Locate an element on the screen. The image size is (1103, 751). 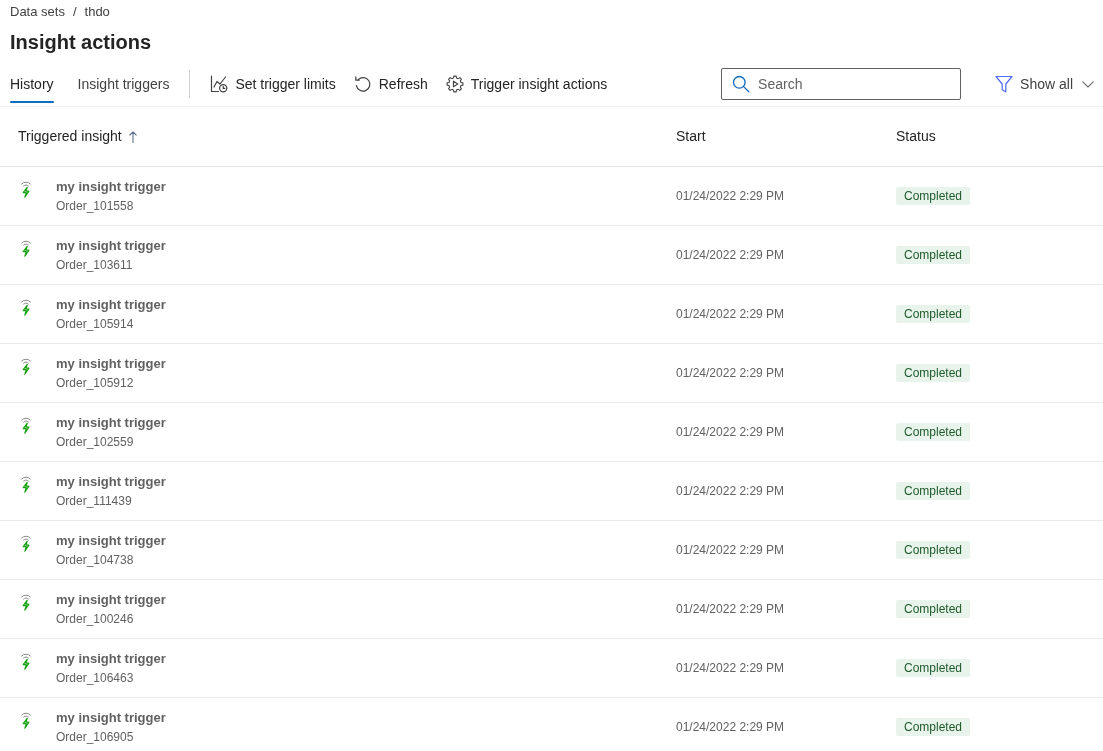
toolbar-button: Refresh is located at coordinates (390, 84).